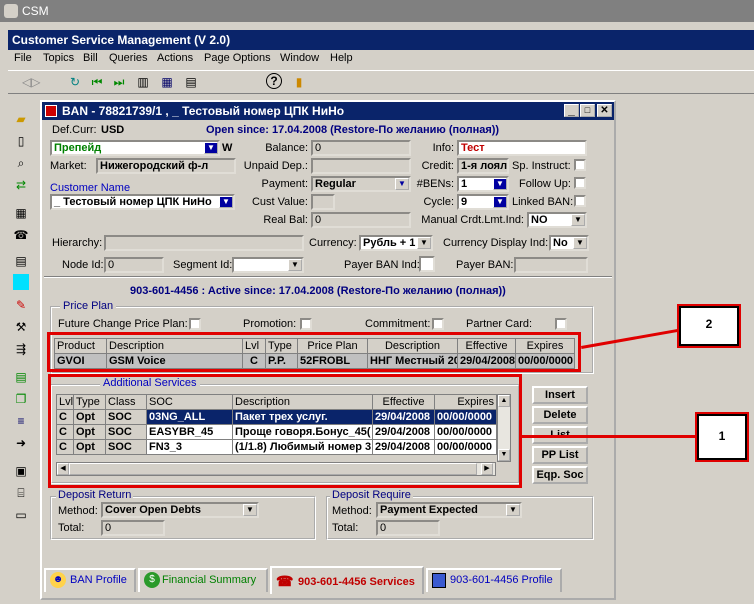 This screenshot has width=754, height=604. What do you see at coordinates (427, 264) in the screenshot?
I see `payer-ban-ind-checkbox` at bounding box center [427, 264].